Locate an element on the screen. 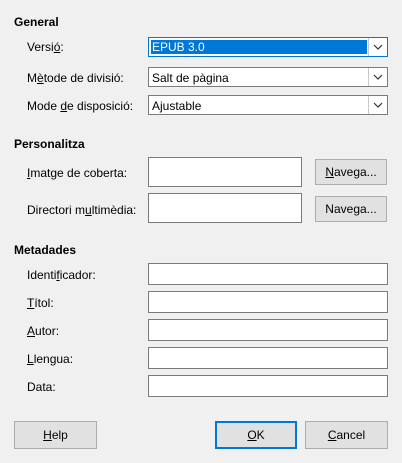 The height and width of the screenshot is (463, 402). author-input is located at coordinates (268, 330).